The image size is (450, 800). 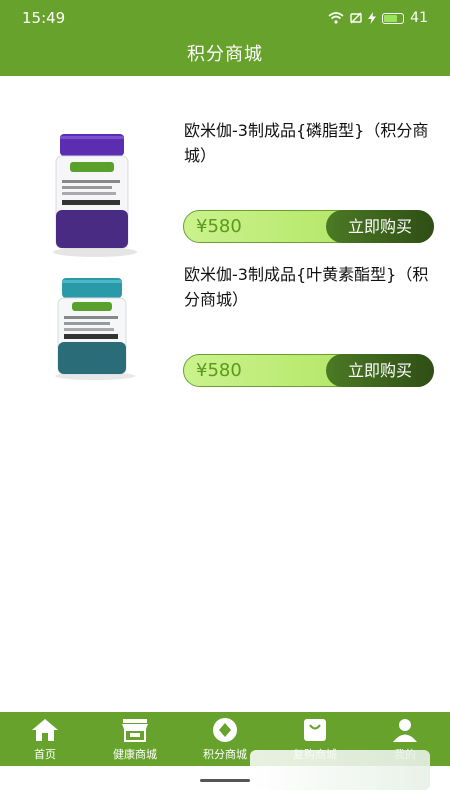 I want to click on store-icon, so click(x=135, y=730).